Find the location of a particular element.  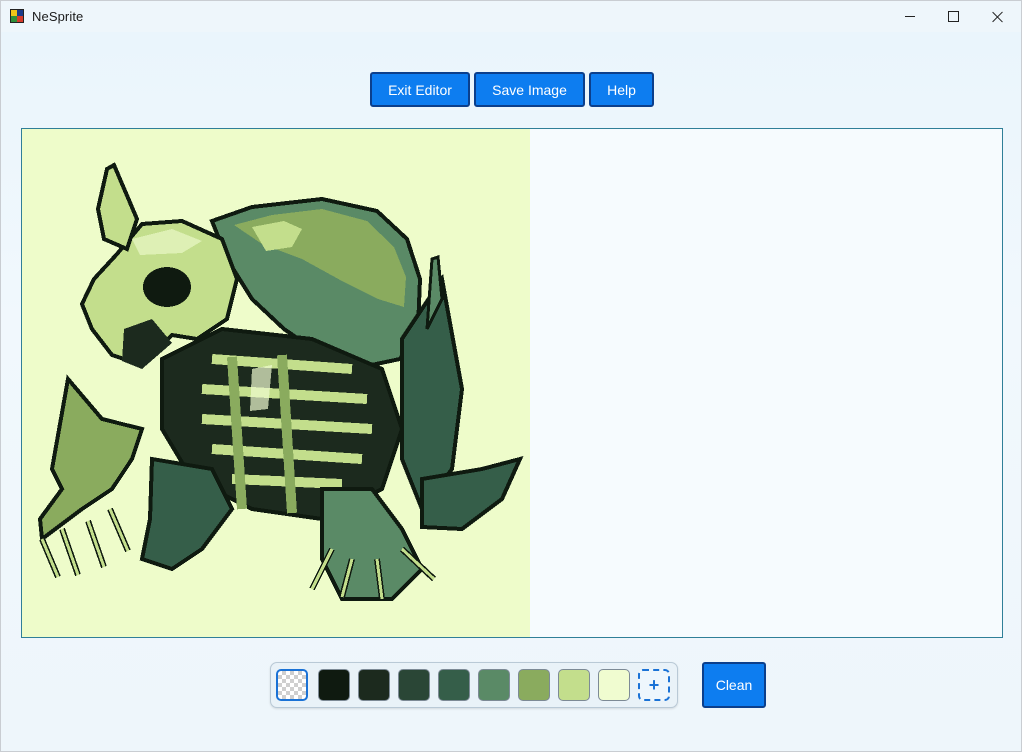

minimize-button is located at coordinates (910, 16).